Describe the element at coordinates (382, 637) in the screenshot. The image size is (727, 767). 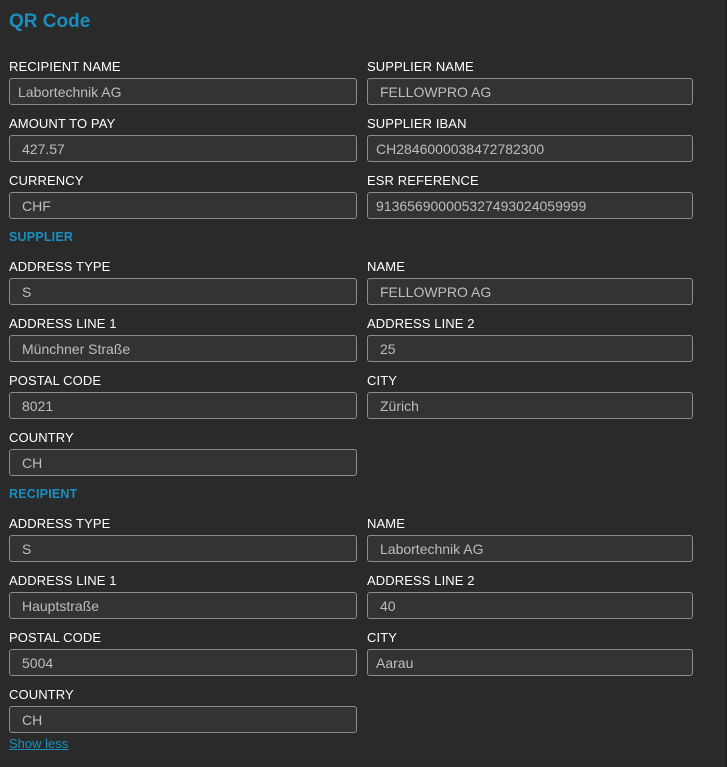
I see `recipient-city-label: CITY` at that location.